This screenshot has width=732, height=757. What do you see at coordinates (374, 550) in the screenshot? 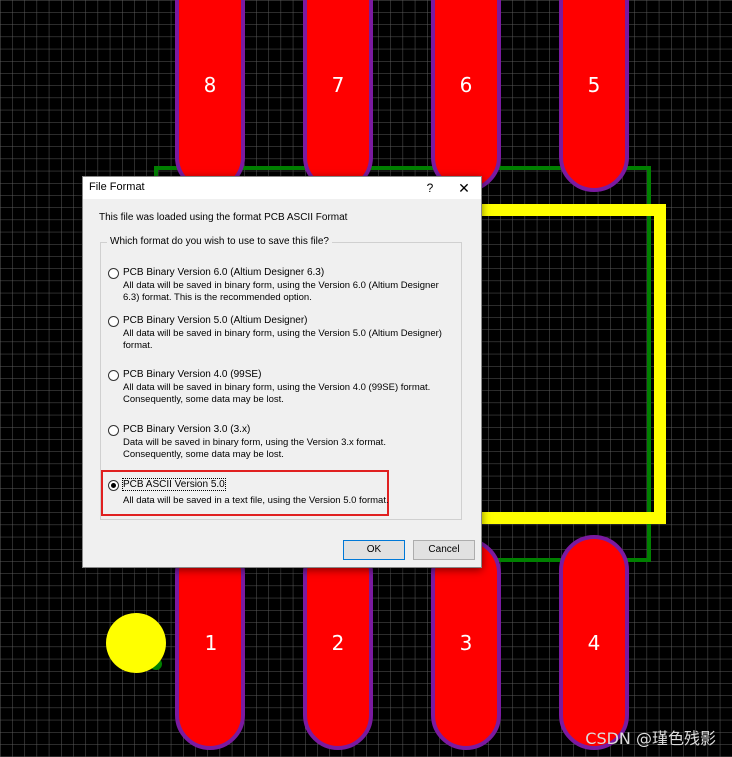
I see `ok-button: OK` at bounding box center [374, 550].